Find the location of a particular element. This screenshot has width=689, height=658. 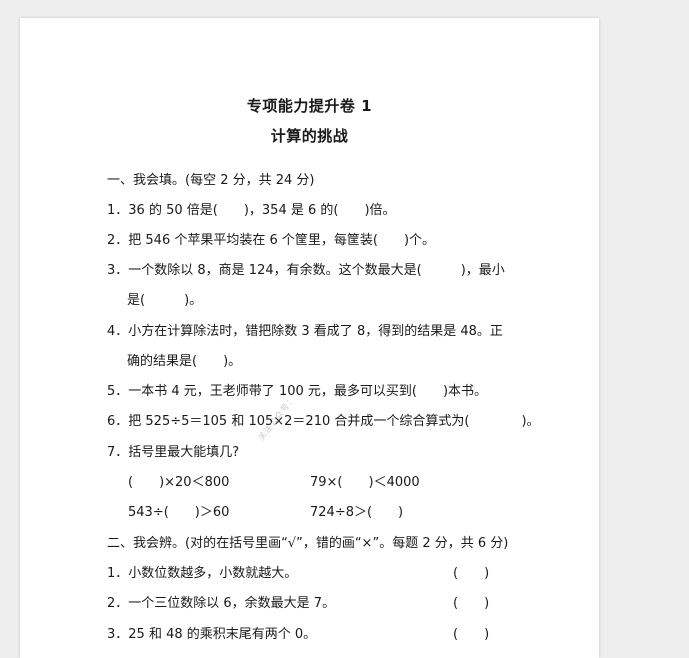

question-1-3-line2: 是( )。 is located at coordinates (165, 300).